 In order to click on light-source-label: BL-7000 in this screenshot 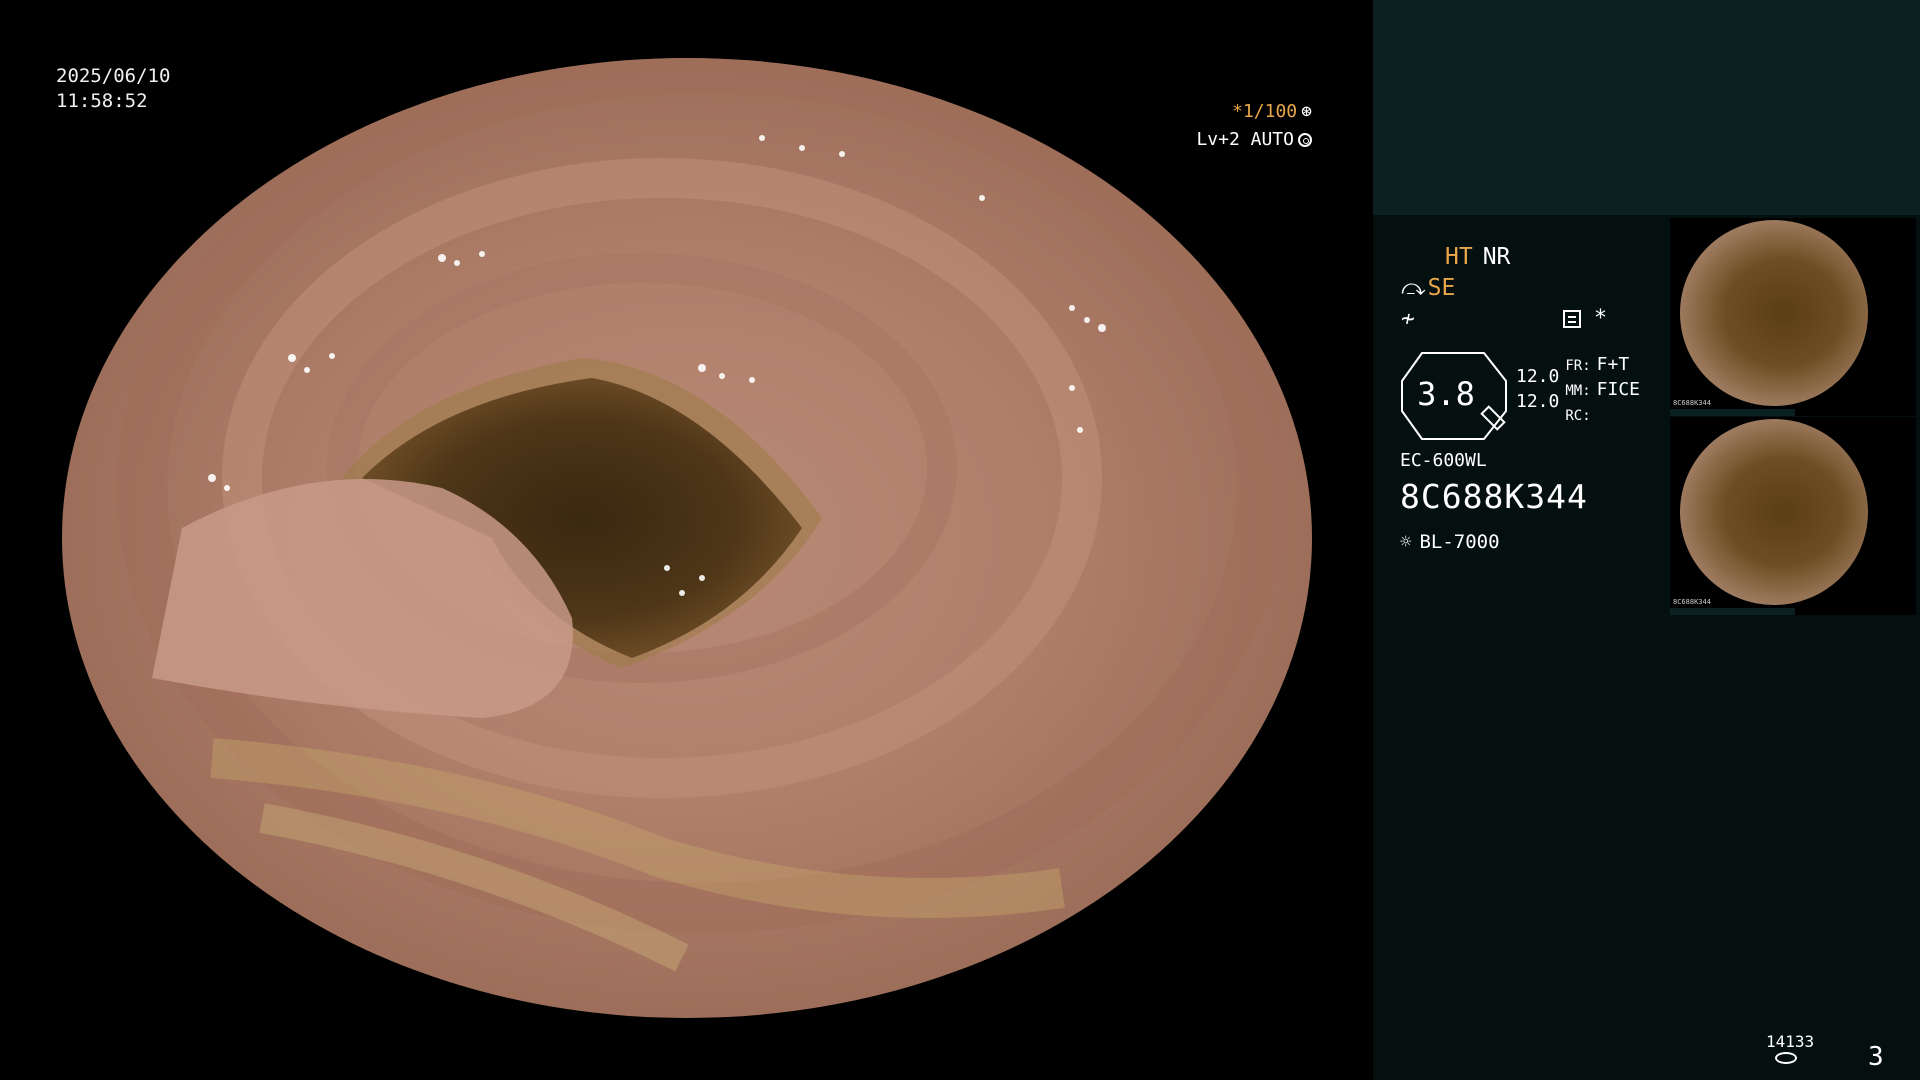, I will do `click(1459, 542)`.